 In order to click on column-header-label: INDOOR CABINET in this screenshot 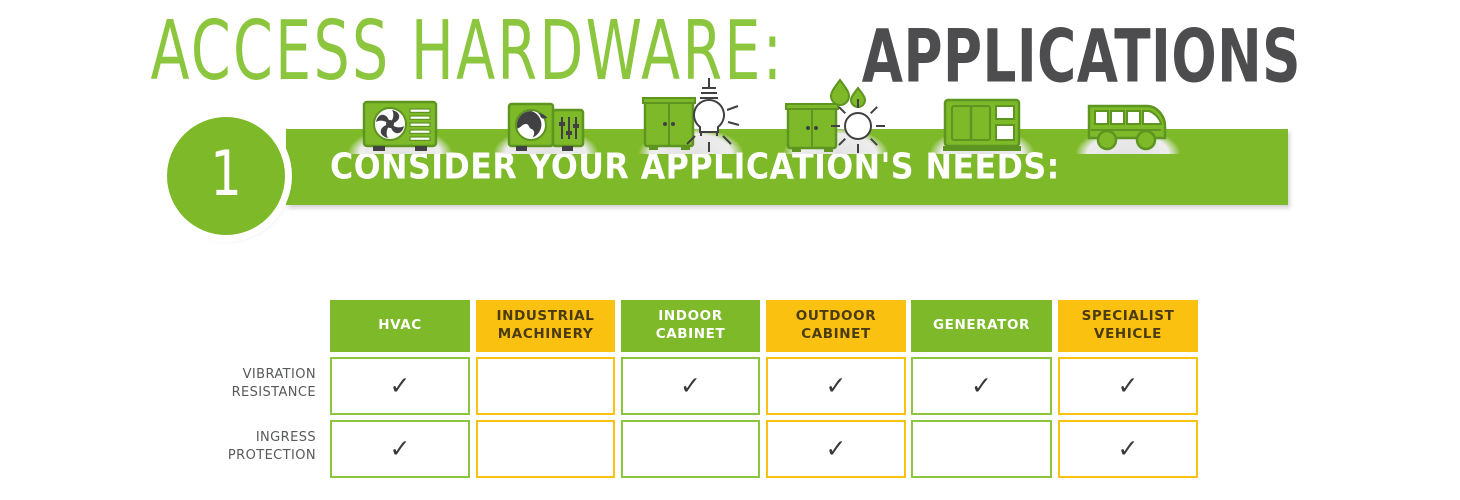, I will do `click(691, 326)`.